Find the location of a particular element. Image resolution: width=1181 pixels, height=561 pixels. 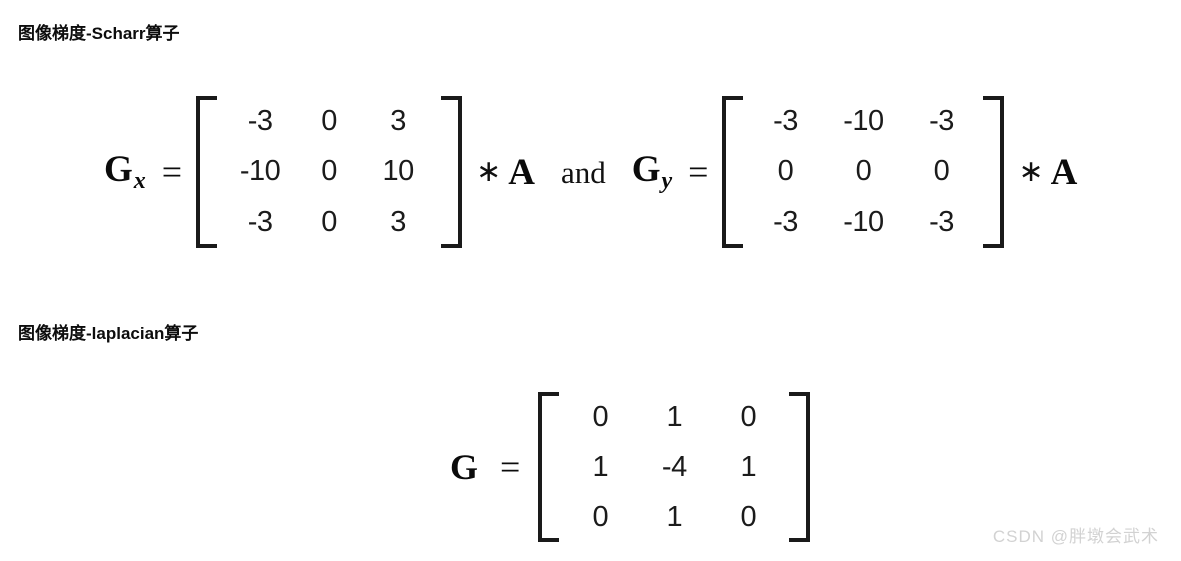

gx-symbol: Gx is located at coordinates (125, 172).